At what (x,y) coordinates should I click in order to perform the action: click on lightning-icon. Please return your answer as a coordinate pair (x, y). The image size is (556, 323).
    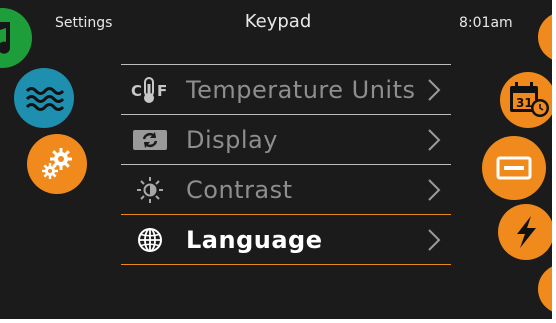
    Looking at the image, I should click on (526, 232).